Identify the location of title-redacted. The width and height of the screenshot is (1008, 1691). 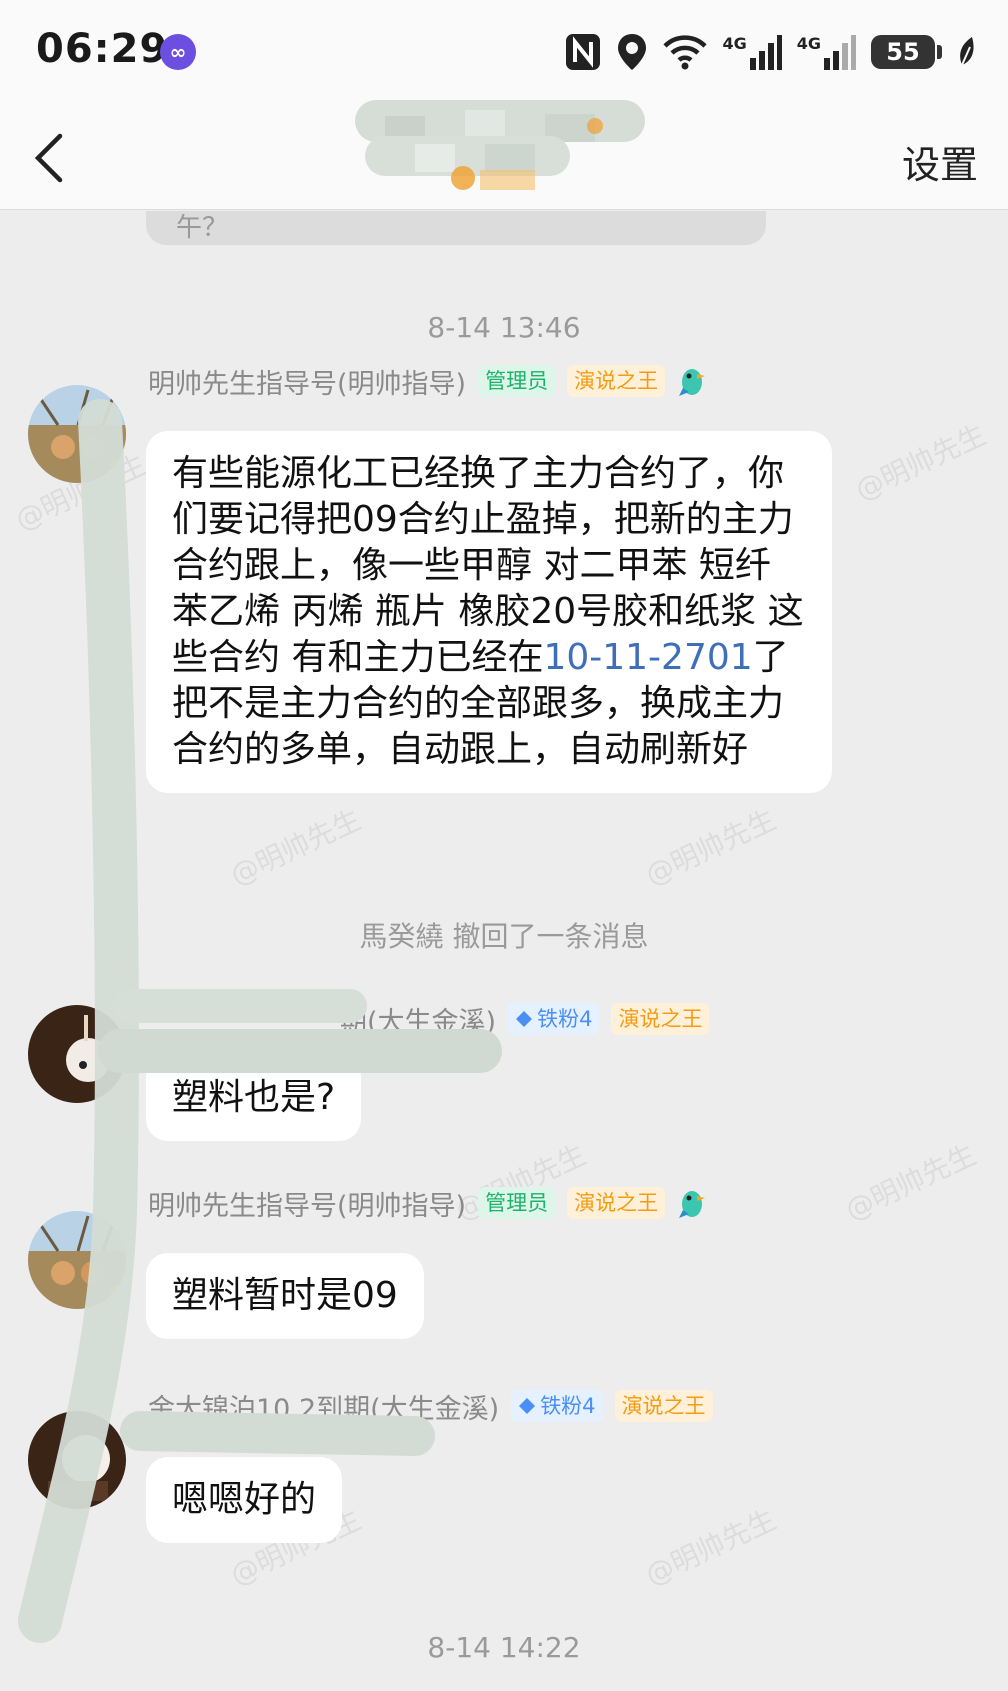
(500, 145).